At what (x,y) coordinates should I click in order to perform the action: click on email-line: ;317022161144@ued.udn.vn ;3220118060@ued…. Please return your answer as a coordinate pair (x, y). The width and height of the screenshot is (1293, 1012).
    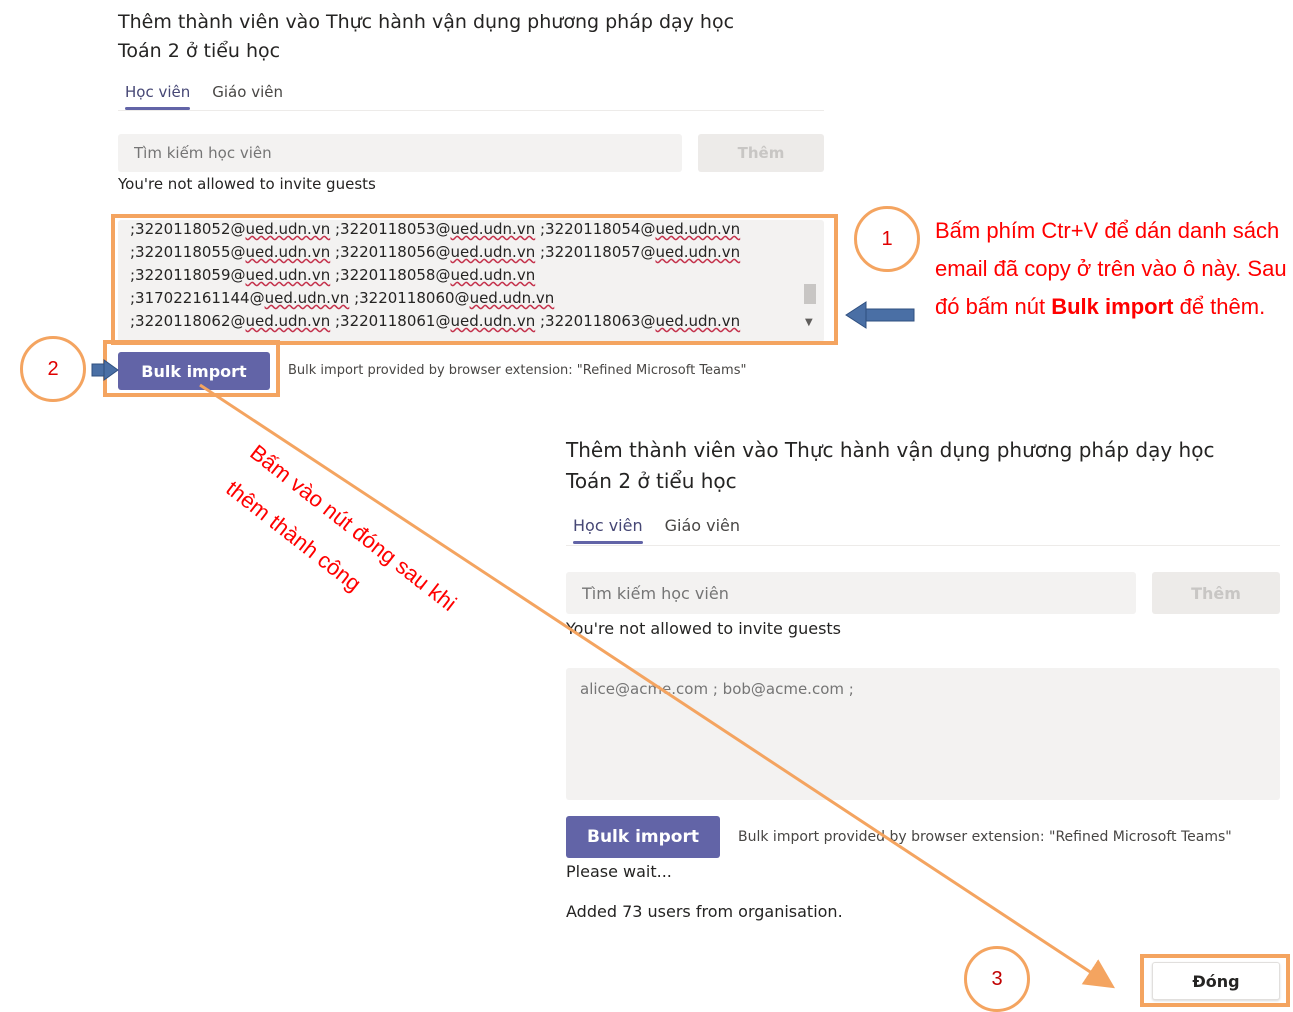
    Looking at the image, I should click on (435, 298).